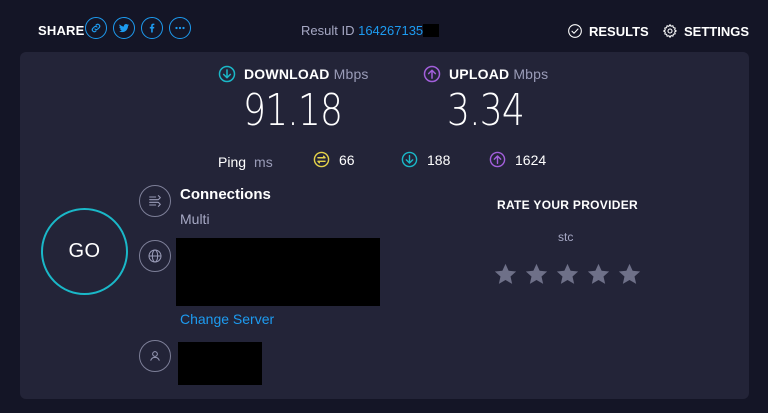 This screenshot has width=768, height=413. Describe the element at coordinates (321, 159) in the screenshot. I see `idle-latency-icon` at that location.